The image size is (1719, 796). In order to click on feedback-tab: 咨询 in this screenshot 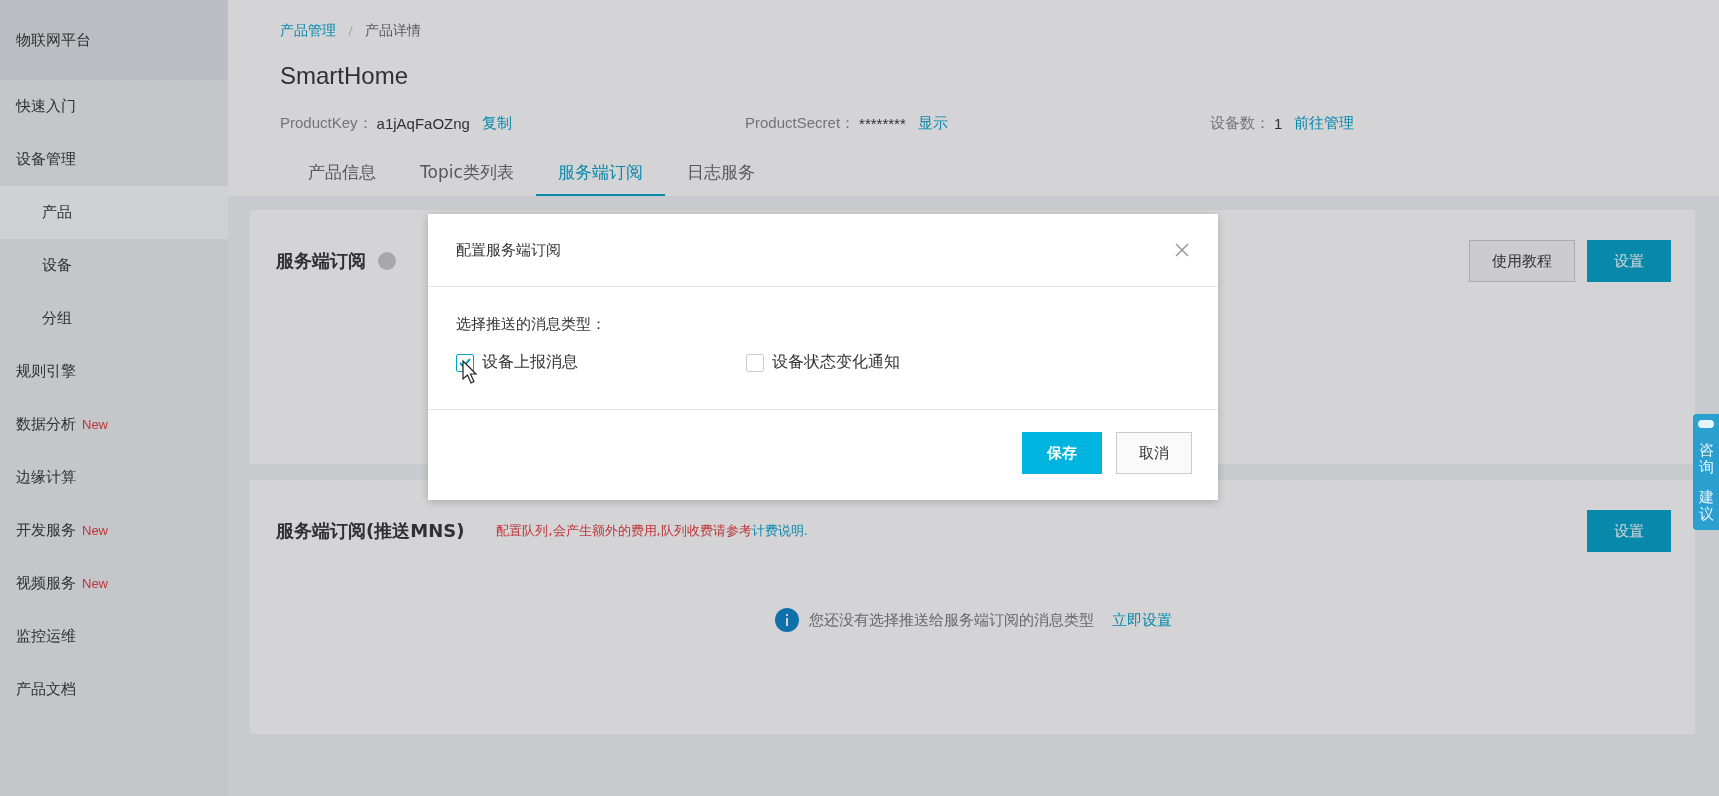, I will do `click(1706, 458)`.